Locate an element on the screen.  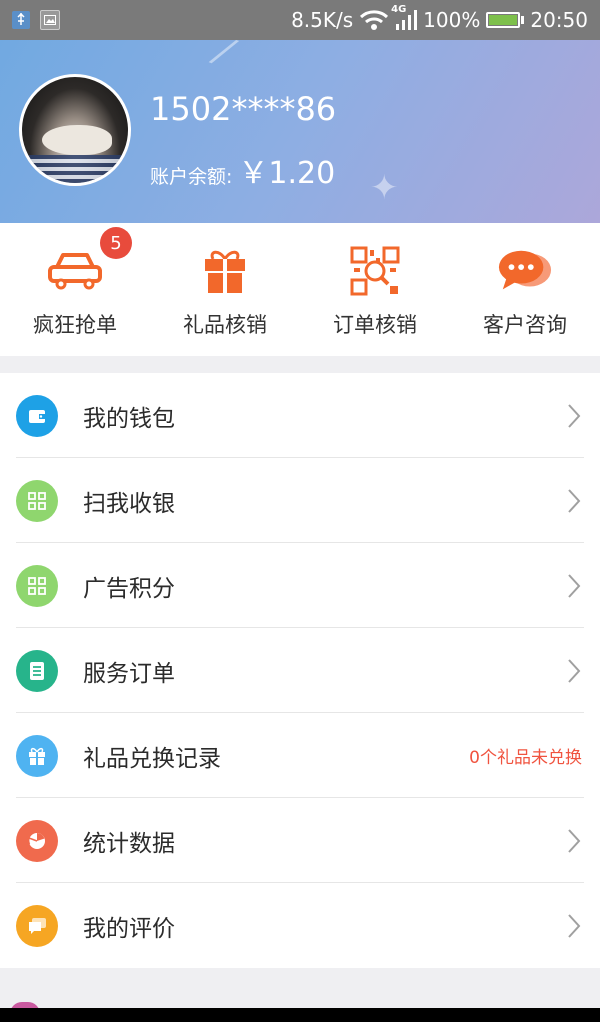
quick-action-order-verify: 订单核销 is located at coordinates (375, 289).